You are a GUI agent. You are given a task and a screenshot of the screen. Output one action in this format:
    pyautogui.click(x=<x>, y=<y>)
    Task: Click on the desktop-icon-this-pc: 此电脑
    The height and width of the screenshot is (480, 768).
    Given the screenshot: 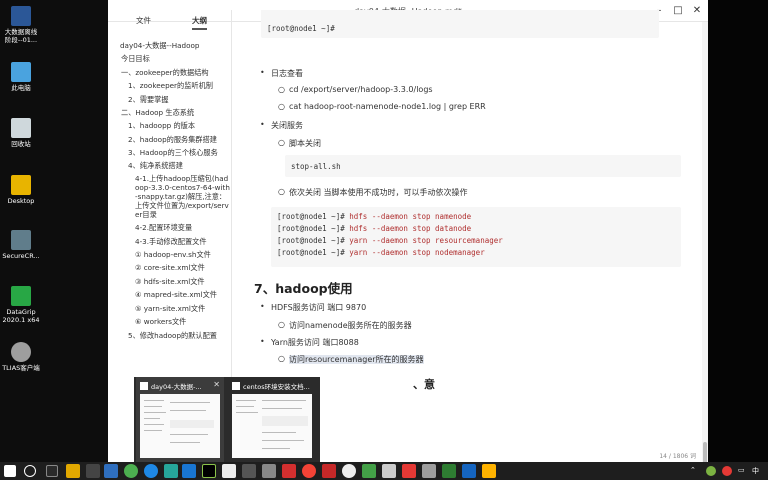 What is the action you would take?
    pyautogui.click(x=21, y=77)
    